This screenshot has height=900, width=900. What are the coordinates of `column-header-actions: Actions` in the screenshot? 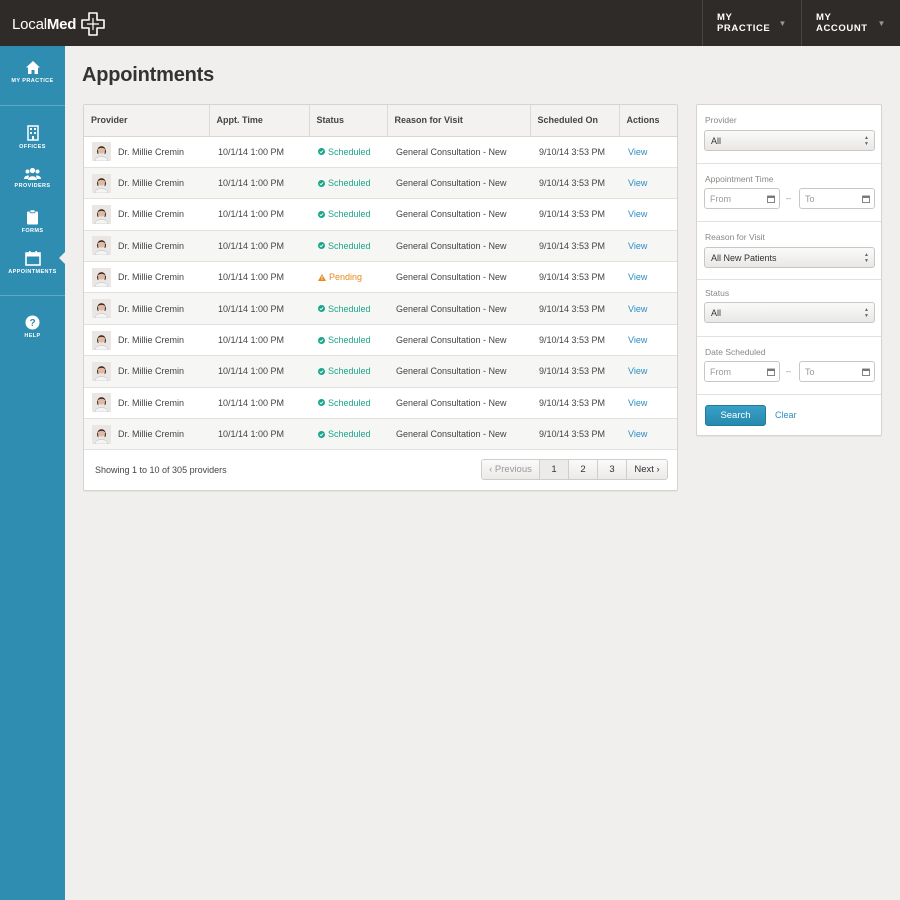 It's located at (648, 121).